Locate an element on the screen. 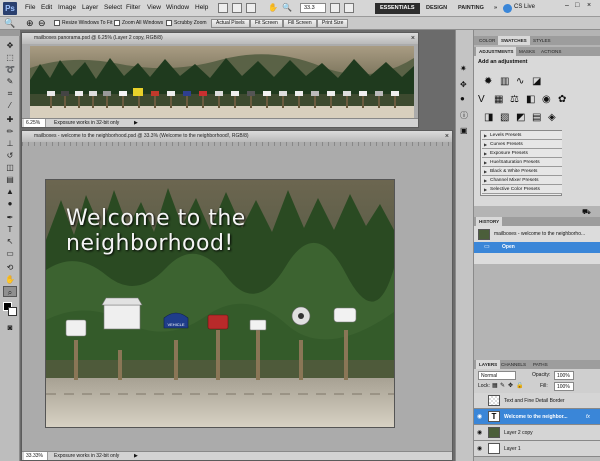 This screenshot has height=461, width=600. navigator-icon: ✷ is located at coordinates (465, 69).